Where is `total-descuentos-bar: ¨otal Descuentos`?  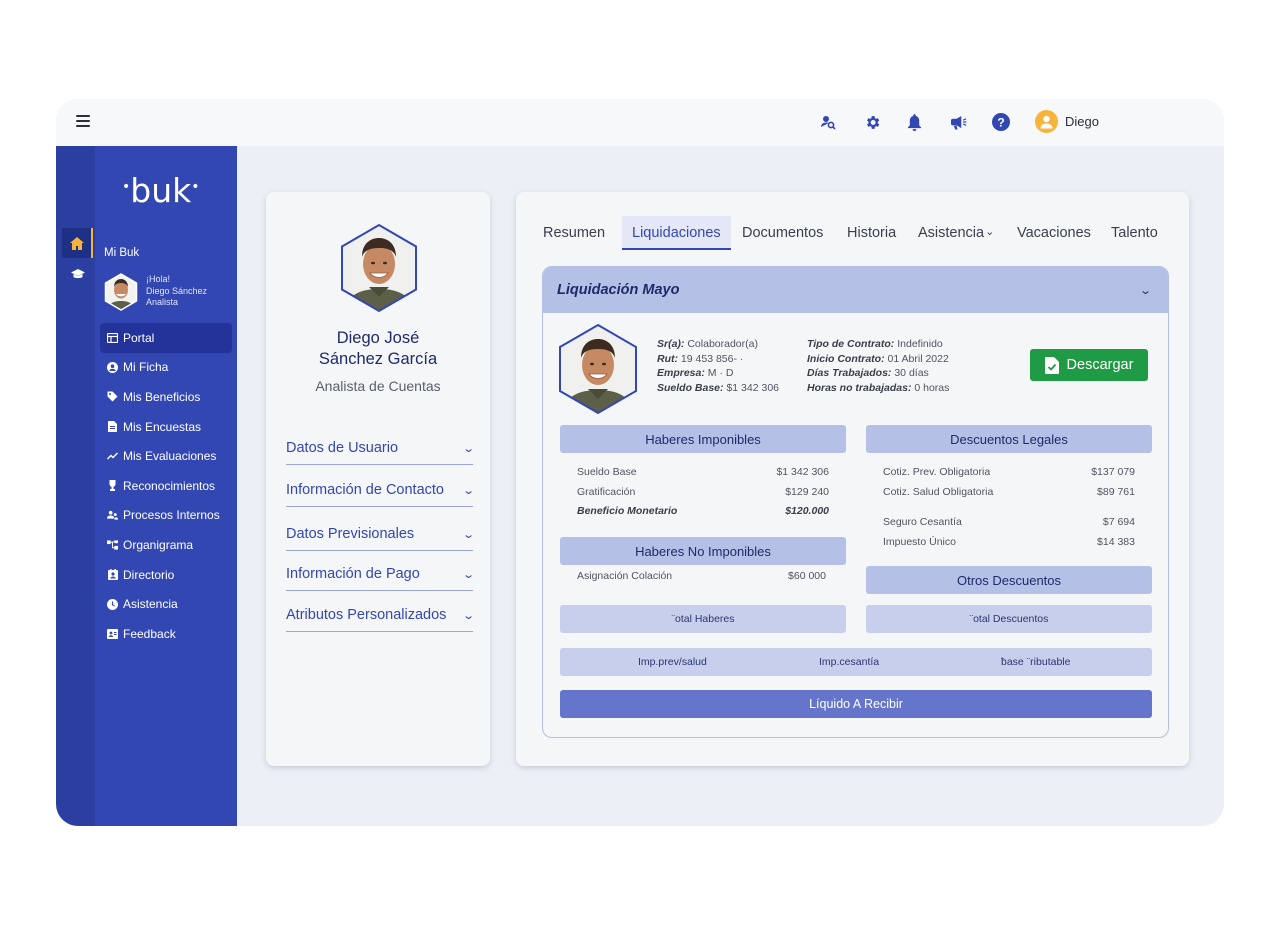
total-descuentos-bar: ¨otal Descuentos is located at coordinates (1009, 619).